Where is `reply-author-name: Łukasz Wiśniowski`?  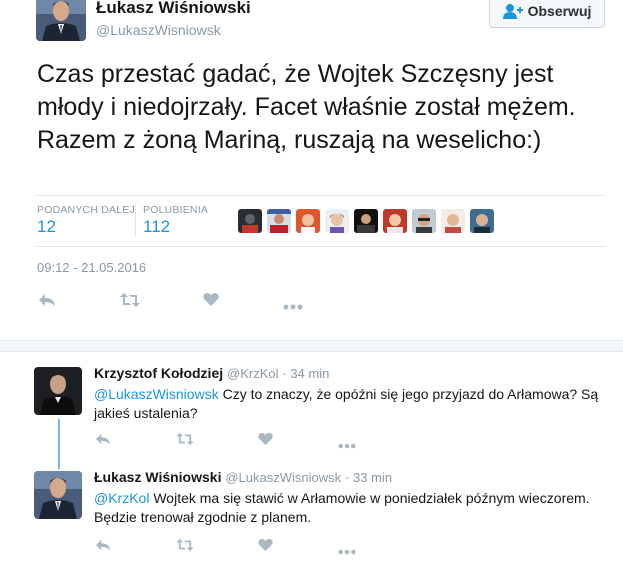 reply-author-name: Łukasz Wiśniowski is located at coordinates (157, 477).